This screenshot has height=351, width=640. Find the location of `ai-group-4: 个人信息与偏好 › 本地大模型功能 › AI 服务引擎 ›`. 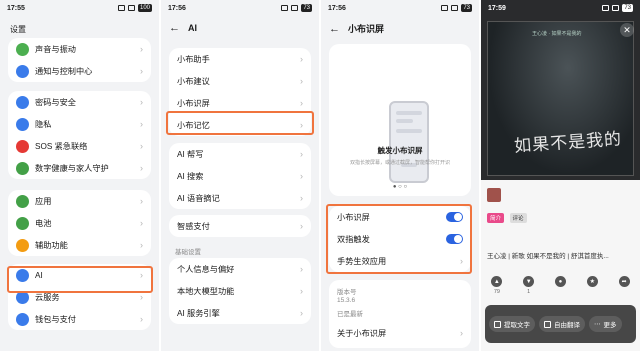

ai-group-4: 个人信息与偏好 › 本地大模型功能 › AI 服务引擎 › is located at coordinates (240, 291).